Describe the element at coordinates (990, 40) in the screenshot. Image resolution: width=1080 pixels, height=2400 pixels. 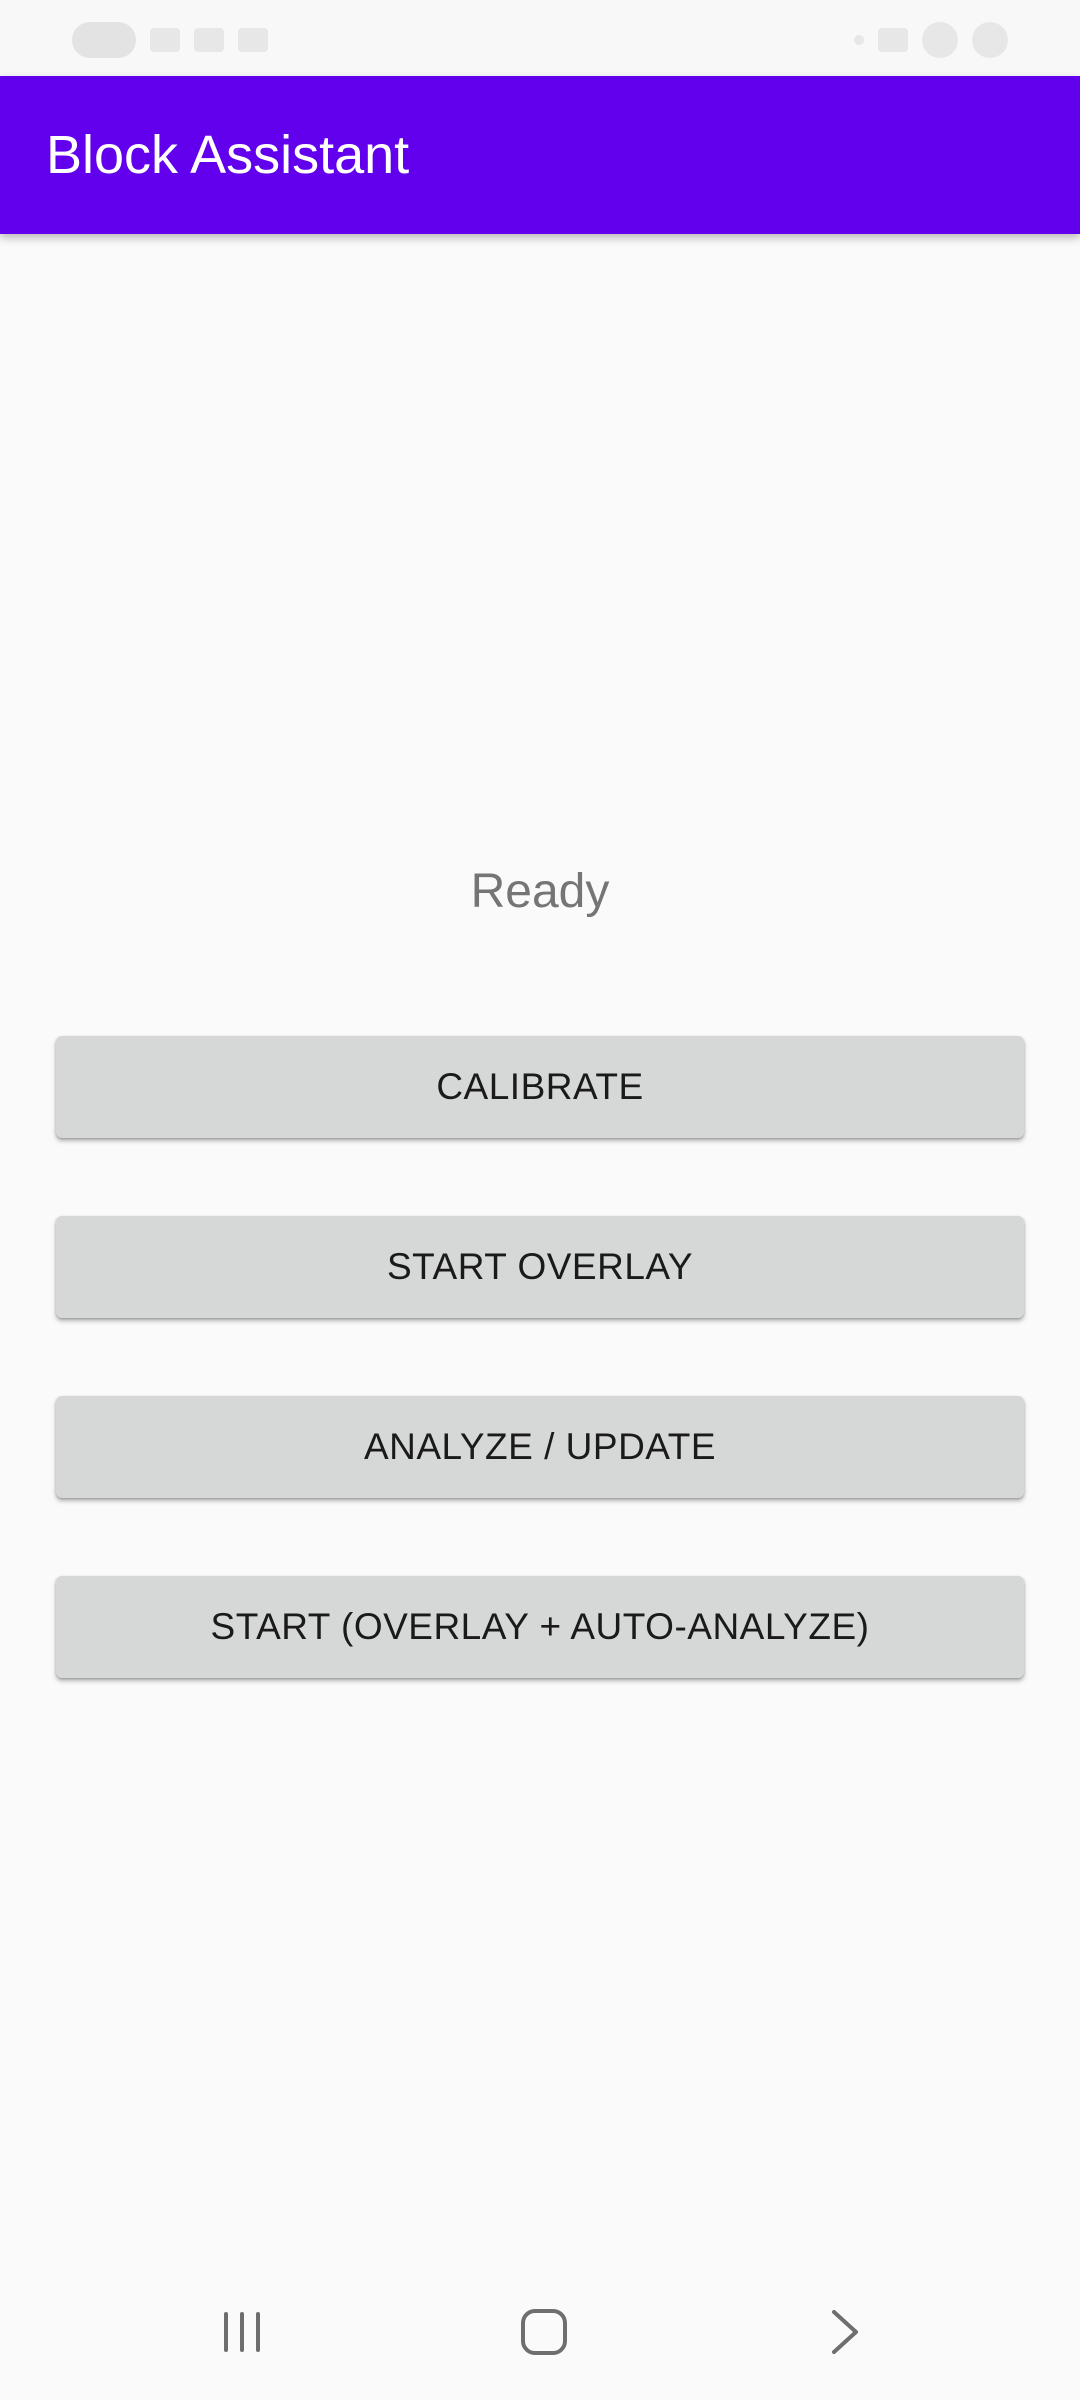
I see `battery-icon` at that location.